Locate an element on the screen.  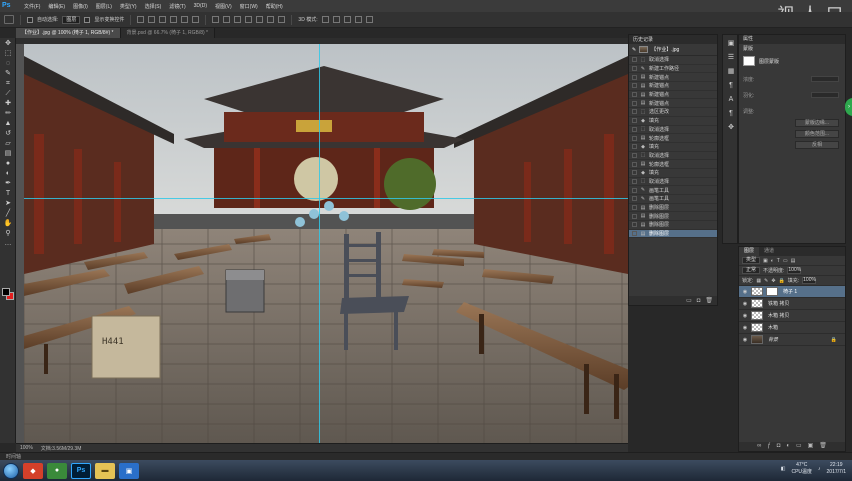
pen-tool-icon: ✒ is located at coordinates (8, 183).